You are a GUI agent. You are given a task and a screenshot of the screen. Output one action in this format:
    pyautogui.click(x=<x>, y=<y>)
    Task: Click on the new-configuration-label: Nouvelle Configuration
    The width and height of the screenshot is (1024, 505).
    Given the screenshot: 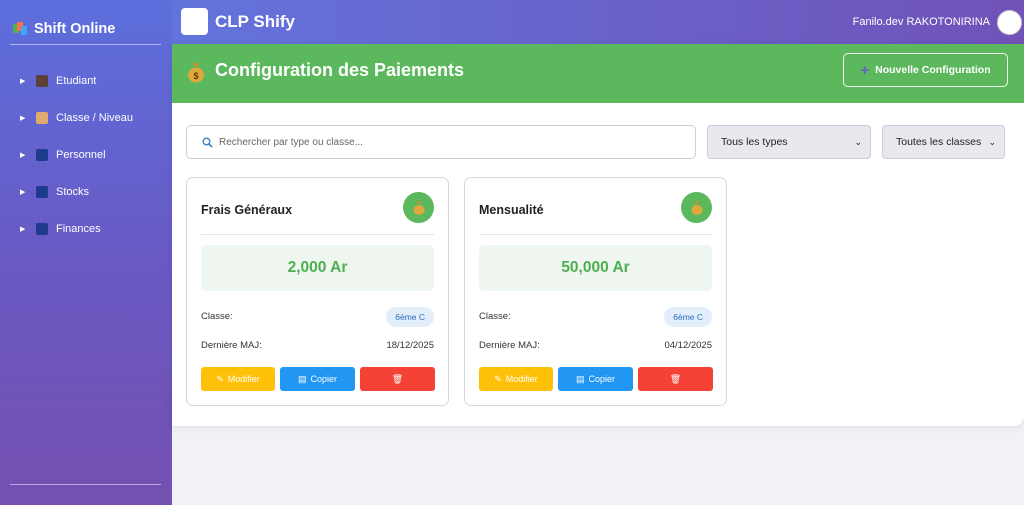 What is the action you would take?
    pyautogui.click(x=933, y=70)
    